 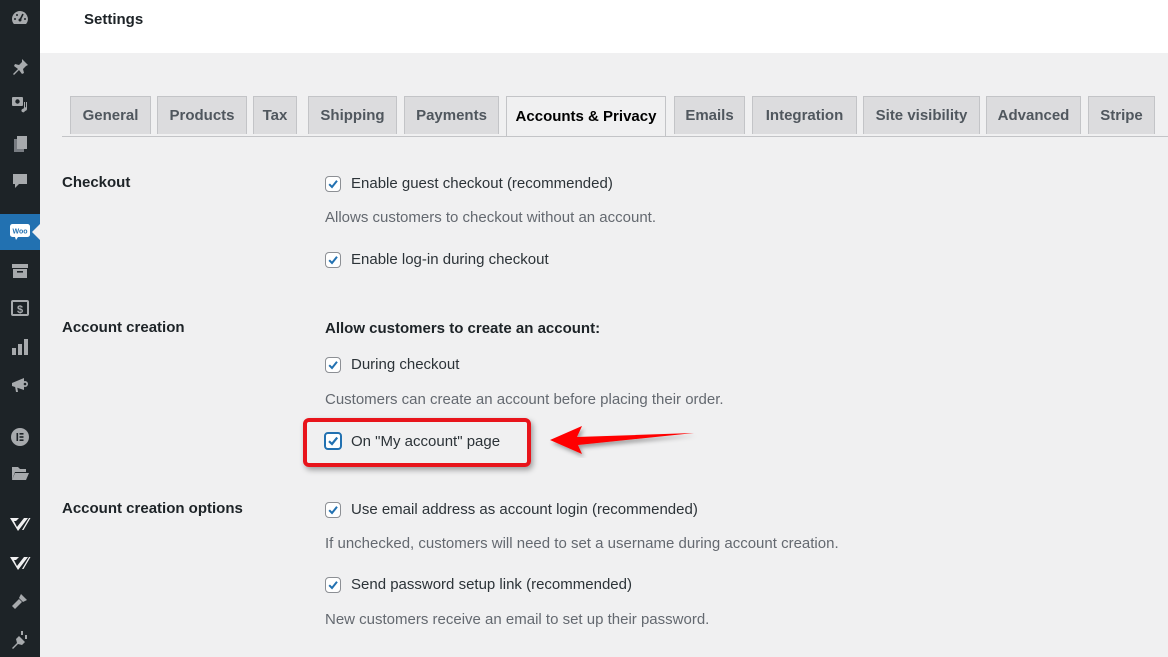 I want to click on analytics-icon, so click(x=20, y=347).